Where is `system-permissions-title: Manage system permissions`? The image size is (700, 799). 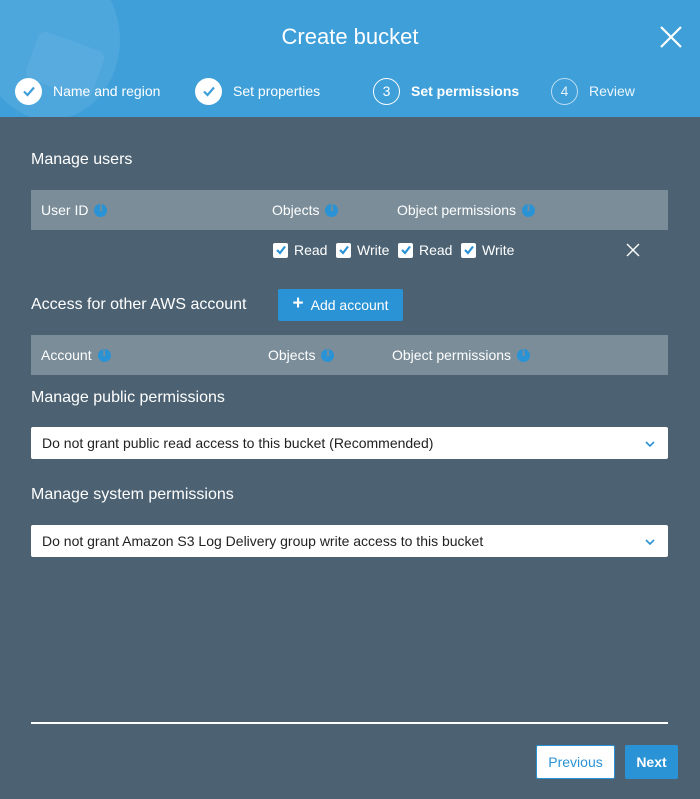 system-permissions-title: Manage system permissions is located at coordinates (132, 494).